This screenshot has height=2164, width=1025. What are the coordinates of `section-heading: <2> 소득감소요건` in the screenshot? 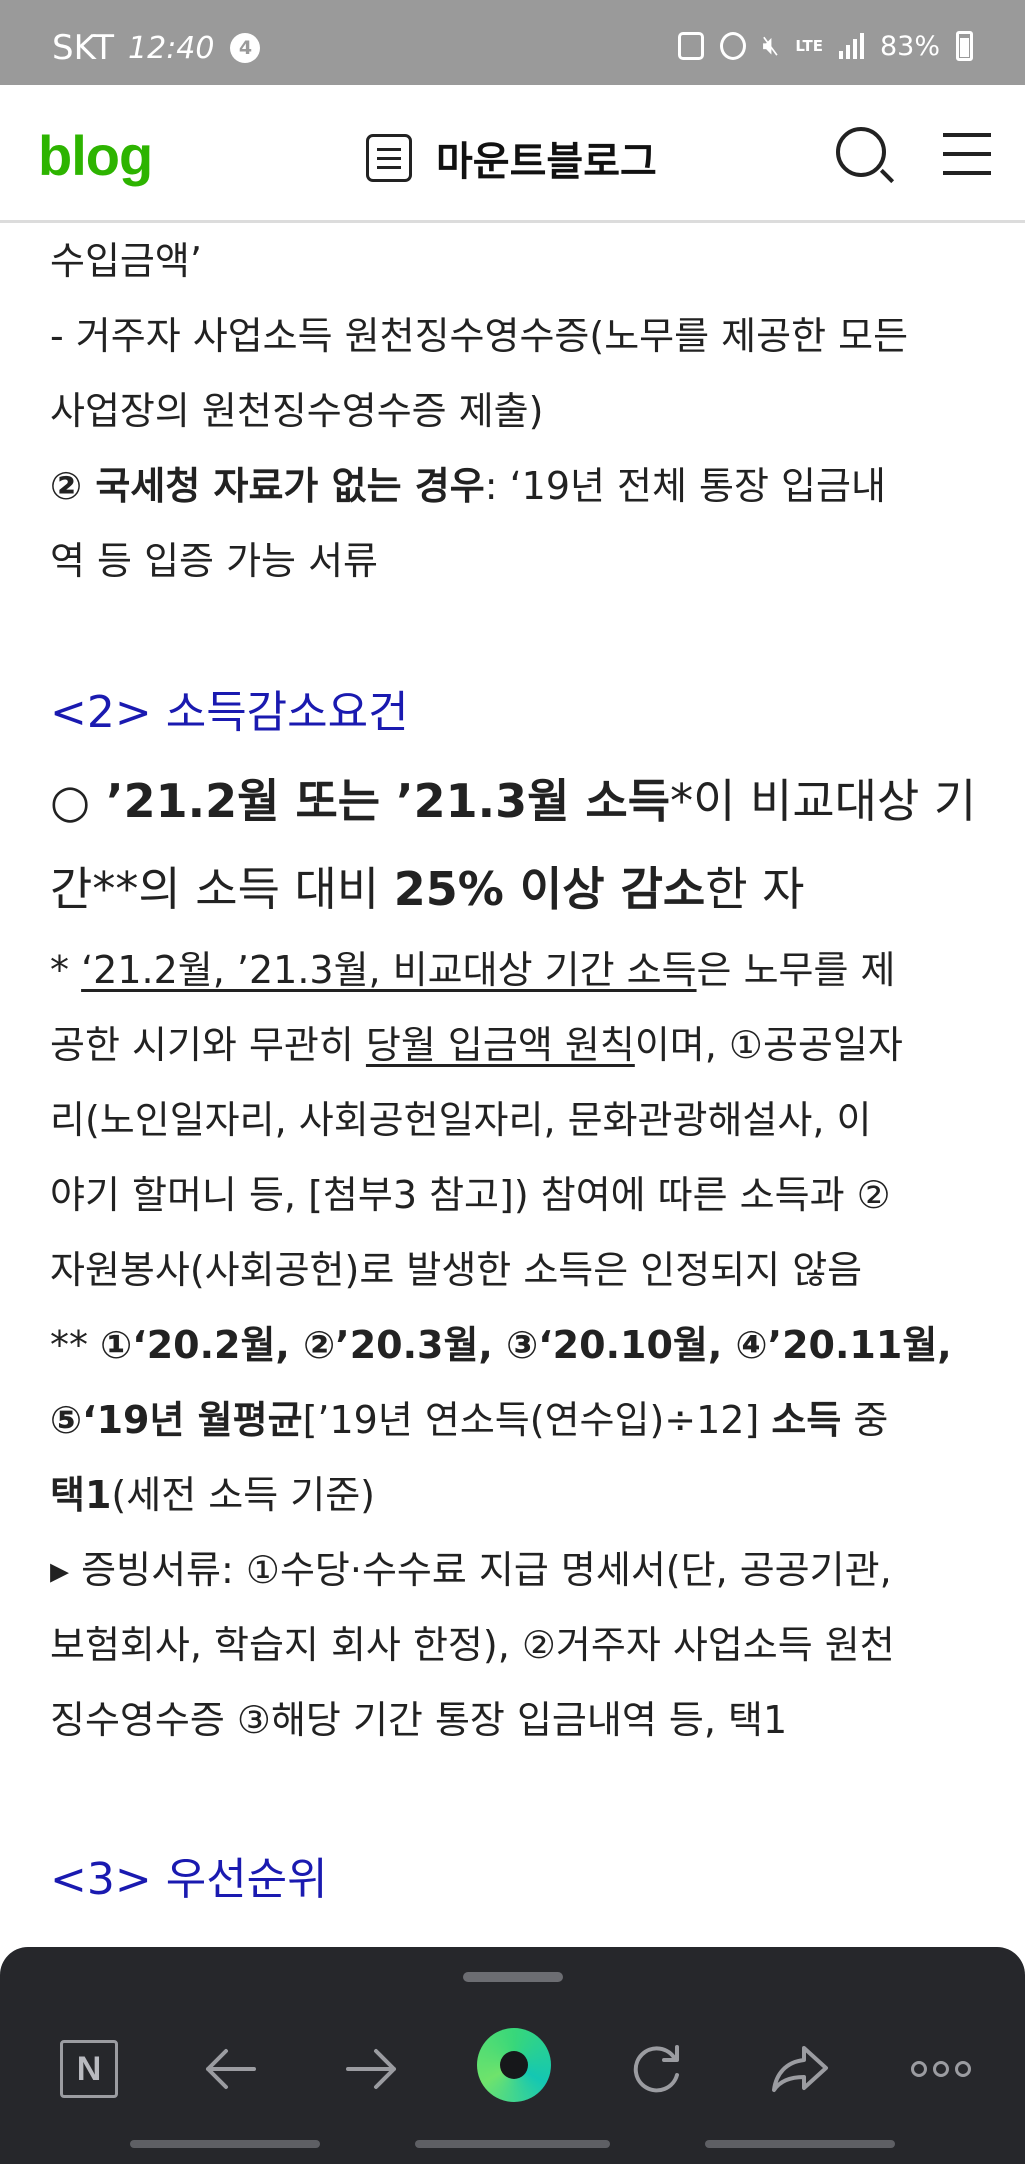 It's located at (229, 712).